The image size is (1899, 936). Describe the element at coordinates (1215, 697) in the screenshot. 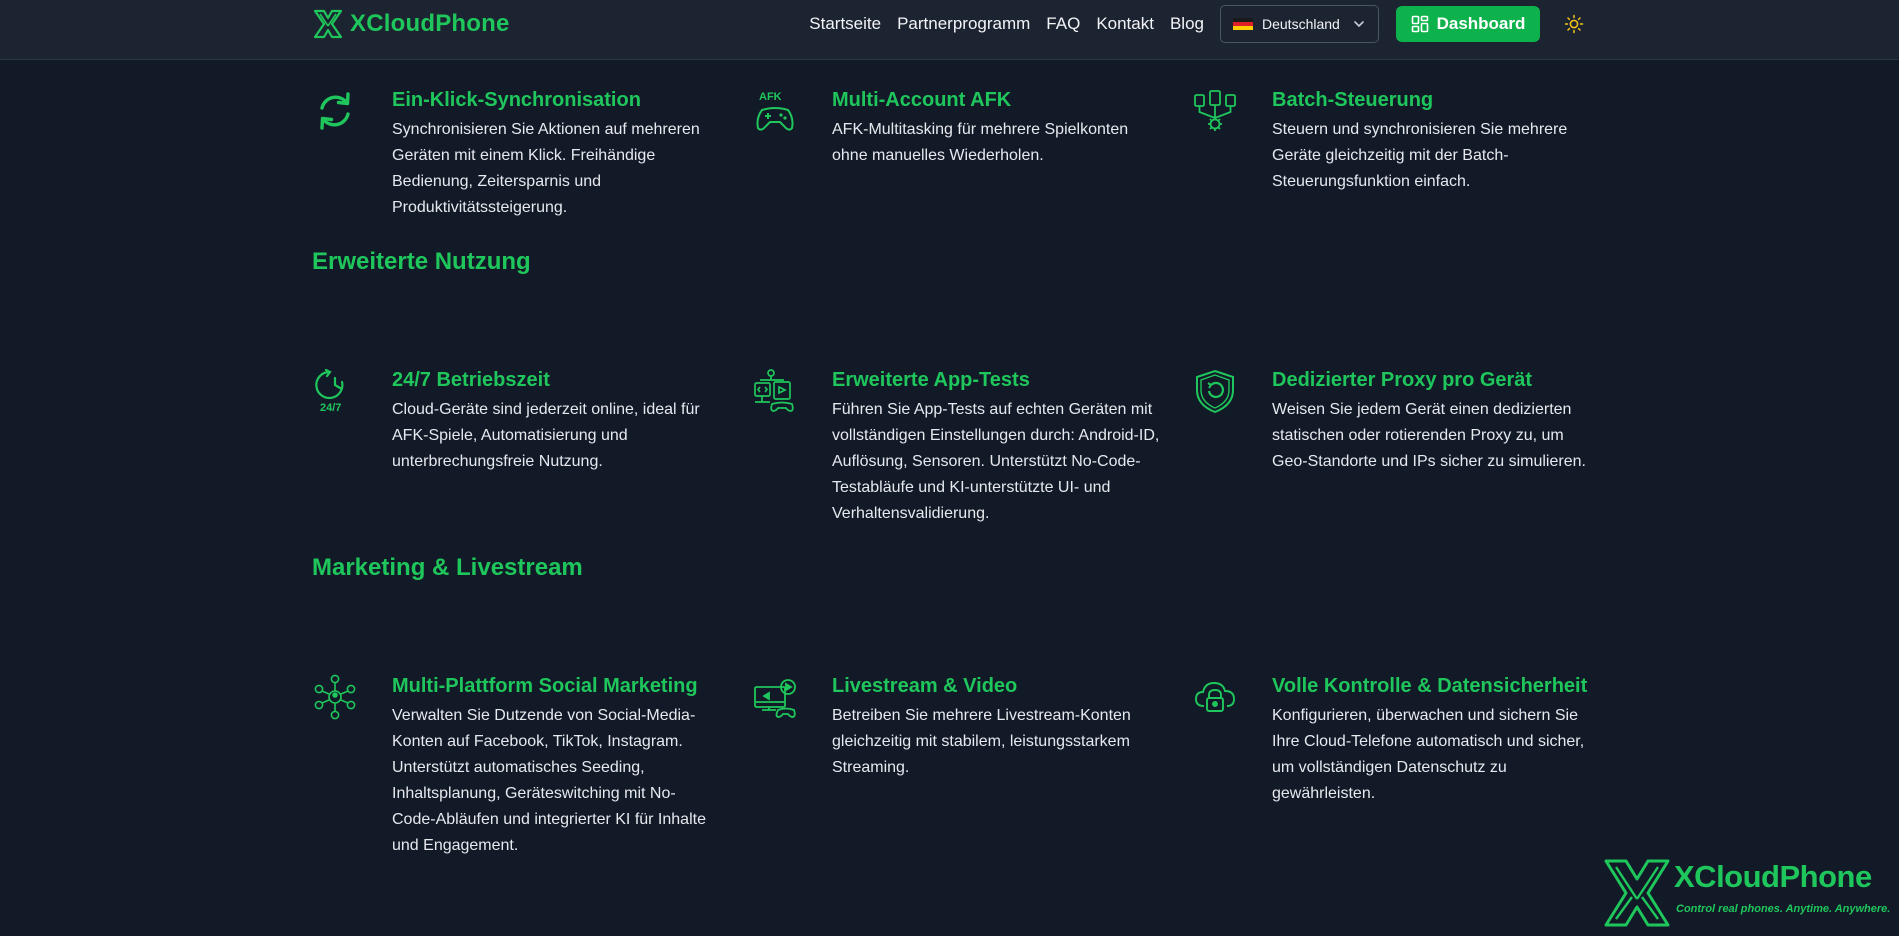

I see `cloud-lock-icon` at that location.